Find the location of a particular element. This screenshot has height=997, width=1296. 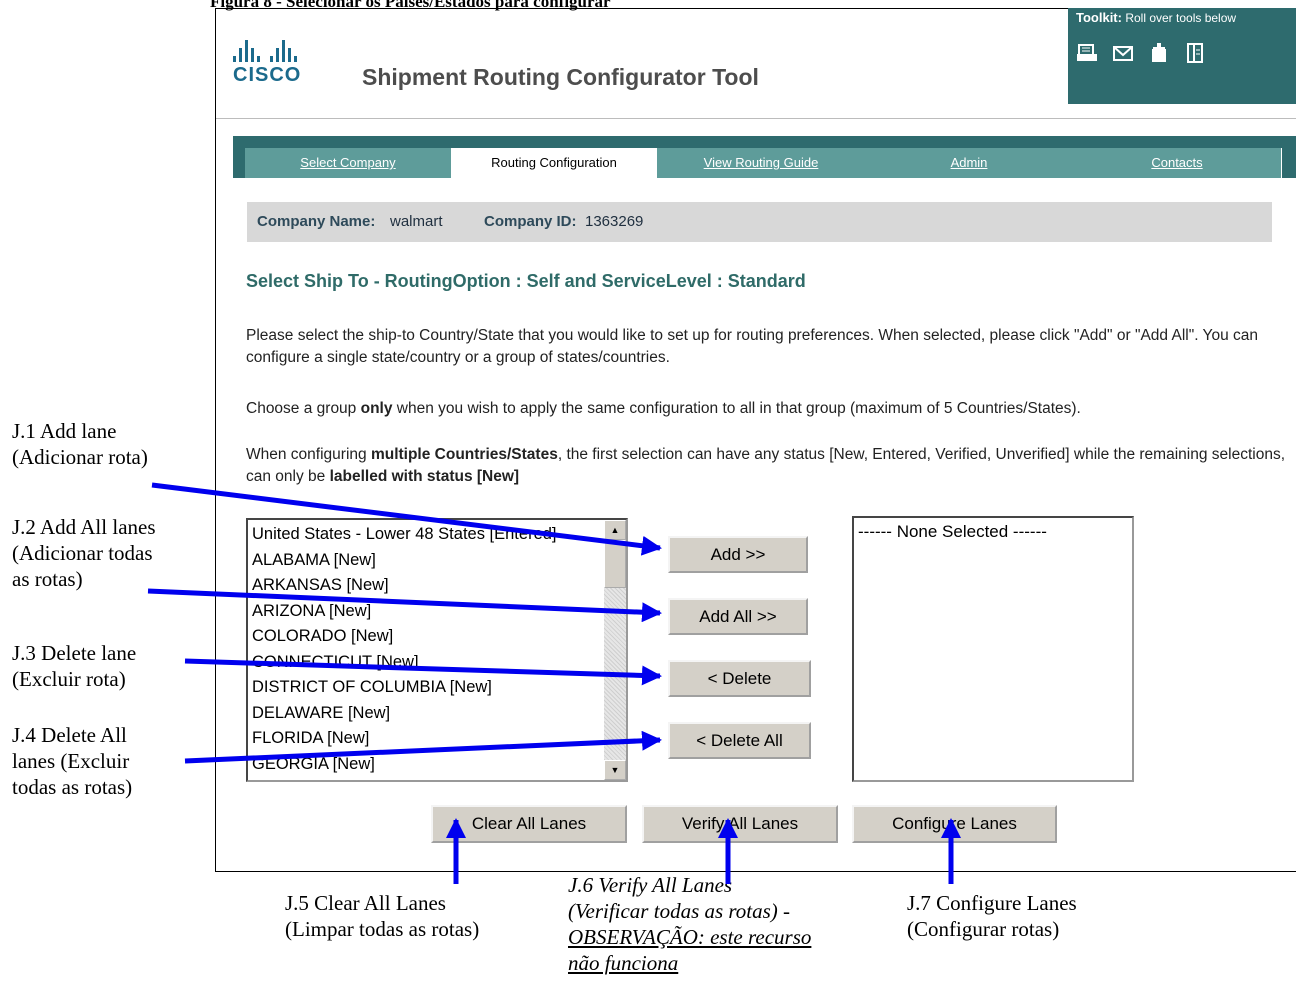

arrow-j2 is located at coordinates (404, 605).